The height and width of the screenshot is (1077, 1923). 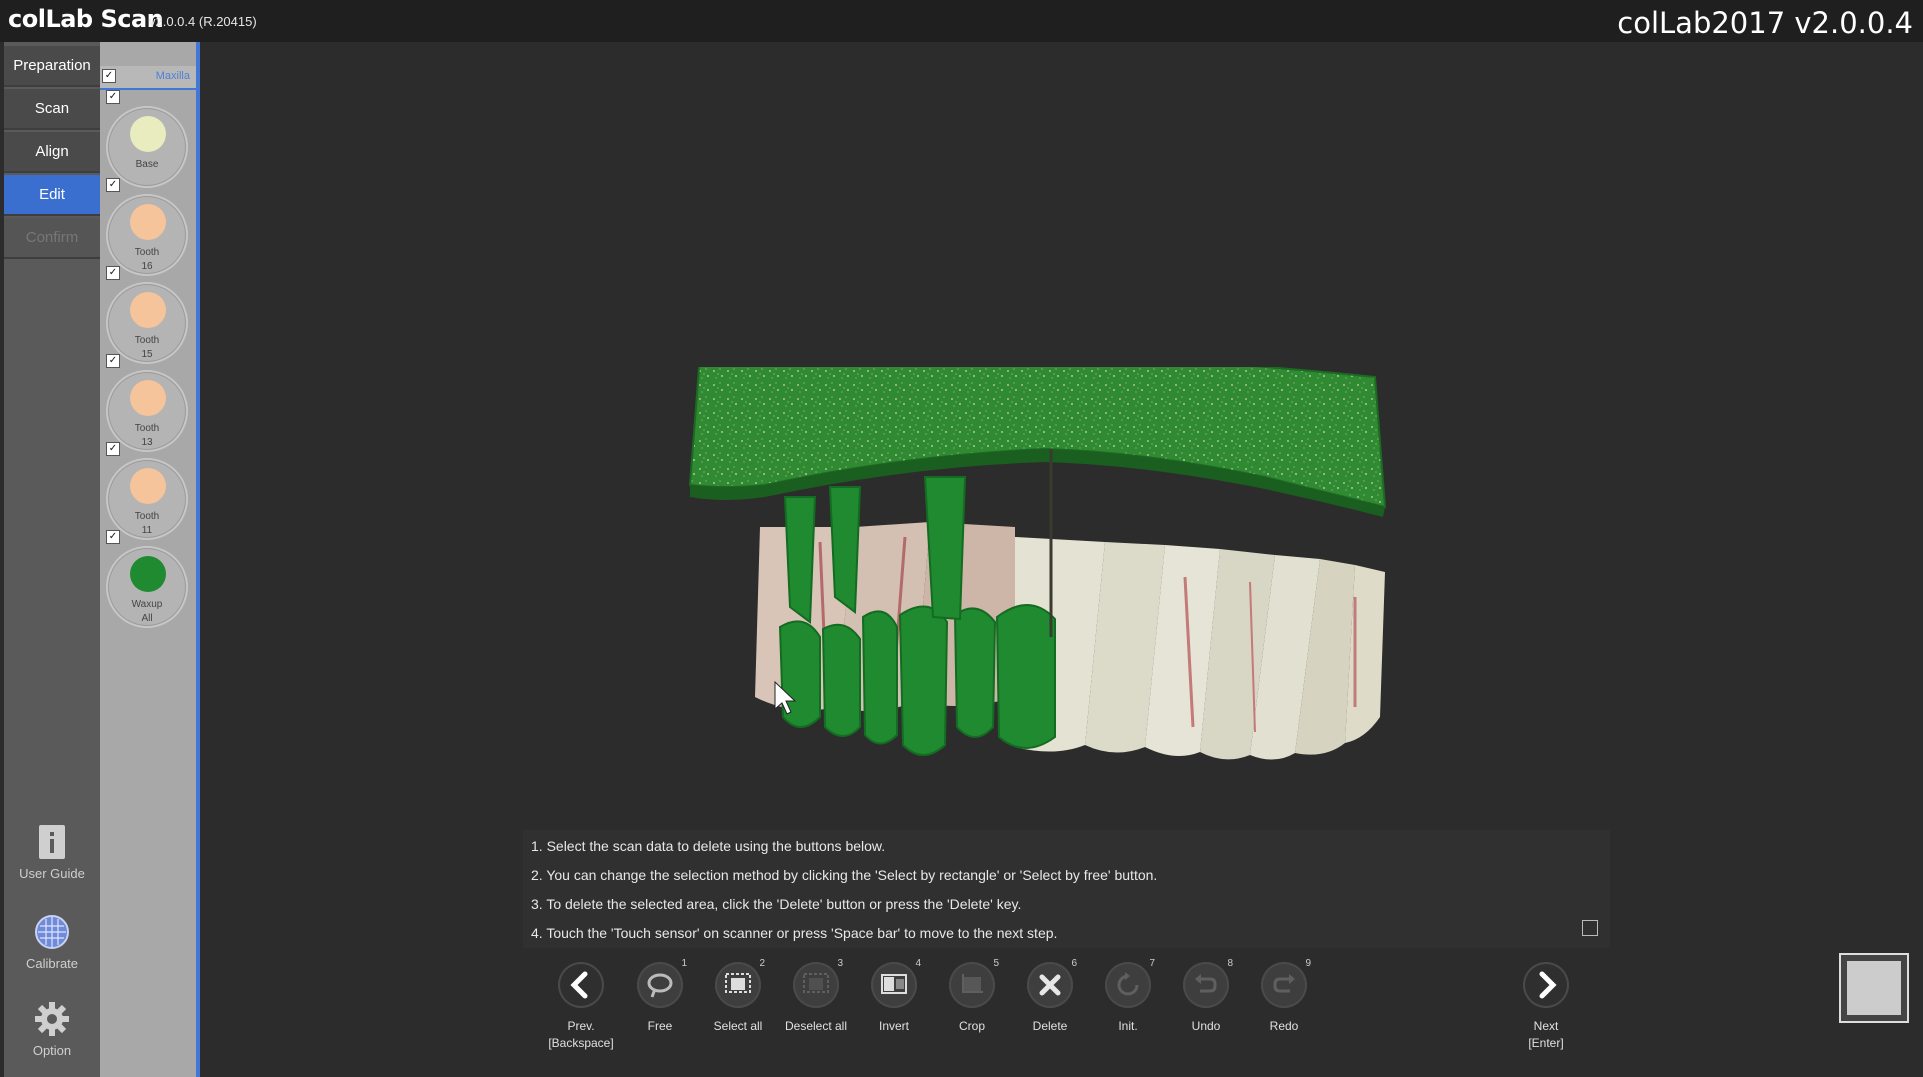 I want to click on crop-button: 5 Crop, so click(x=972, y=996).